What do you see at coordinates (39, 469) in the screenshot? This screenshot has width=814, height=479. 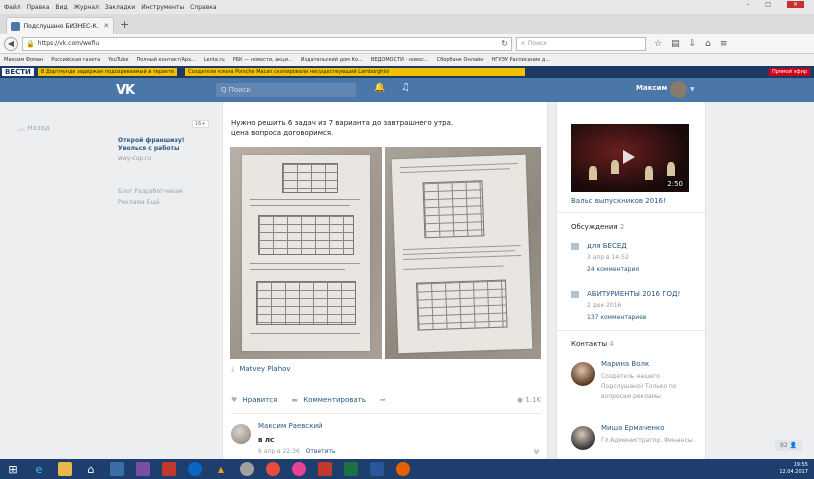 I see `ie-icon: e` at bounding box center [39, 469].